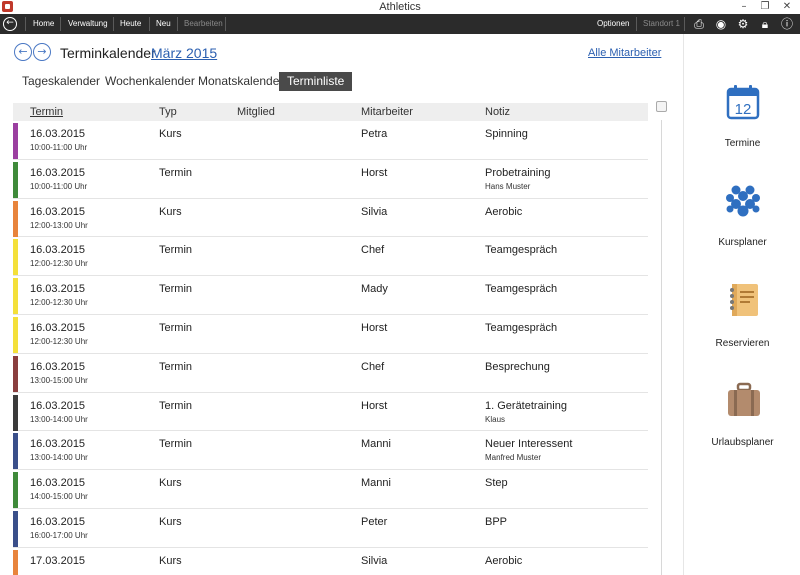  I want to click on appointment-time: 13:00-14:00 Uhr, so click(59, 458).